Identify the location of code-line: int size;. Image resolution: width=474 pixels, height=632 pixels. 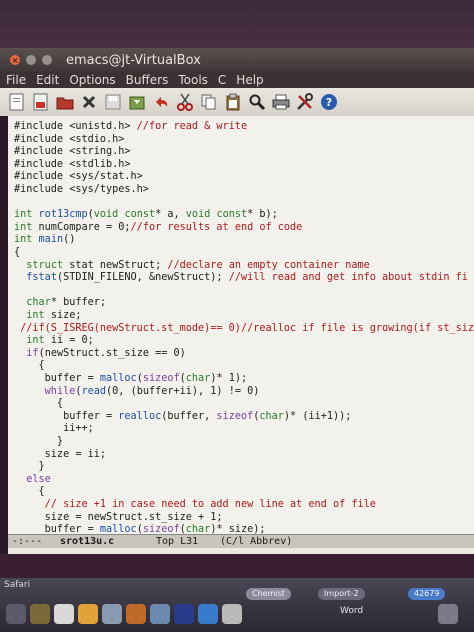
(54, 315).